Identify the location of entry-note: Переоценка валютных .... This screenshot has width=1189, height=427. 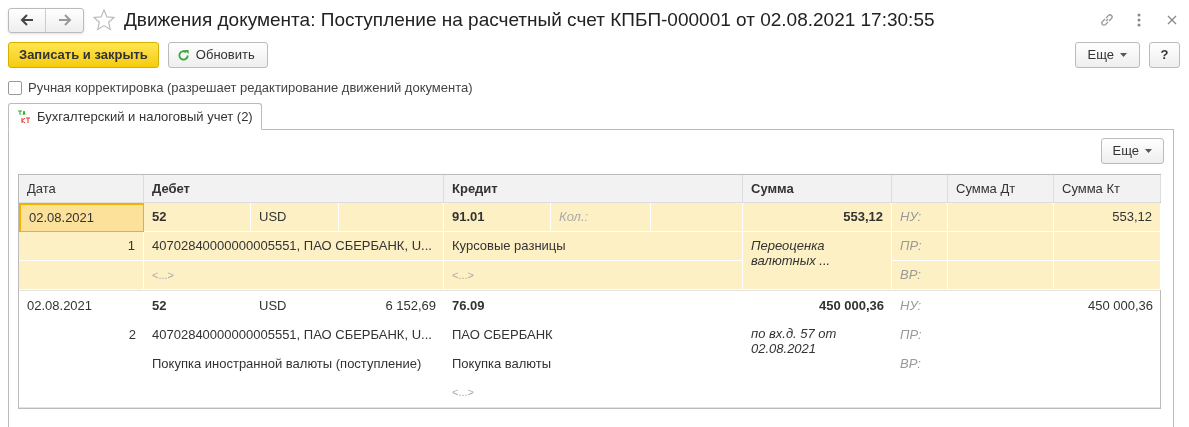
(817, 261).